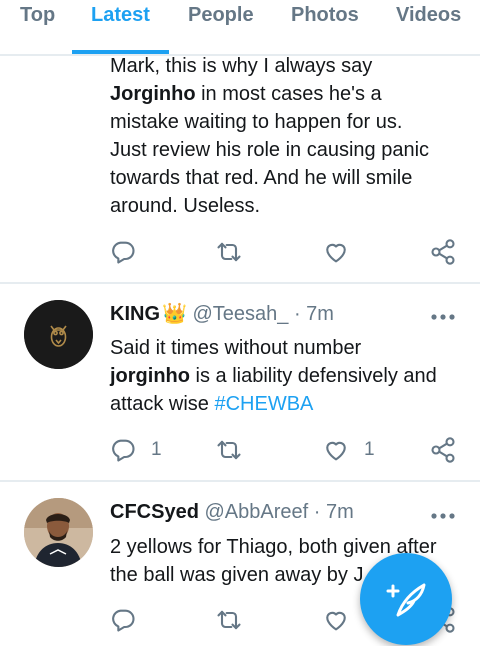 Image resolution: width=480 pixels, height=646 pixels. I want to click on active-tab-indicator, so click(120, 52).